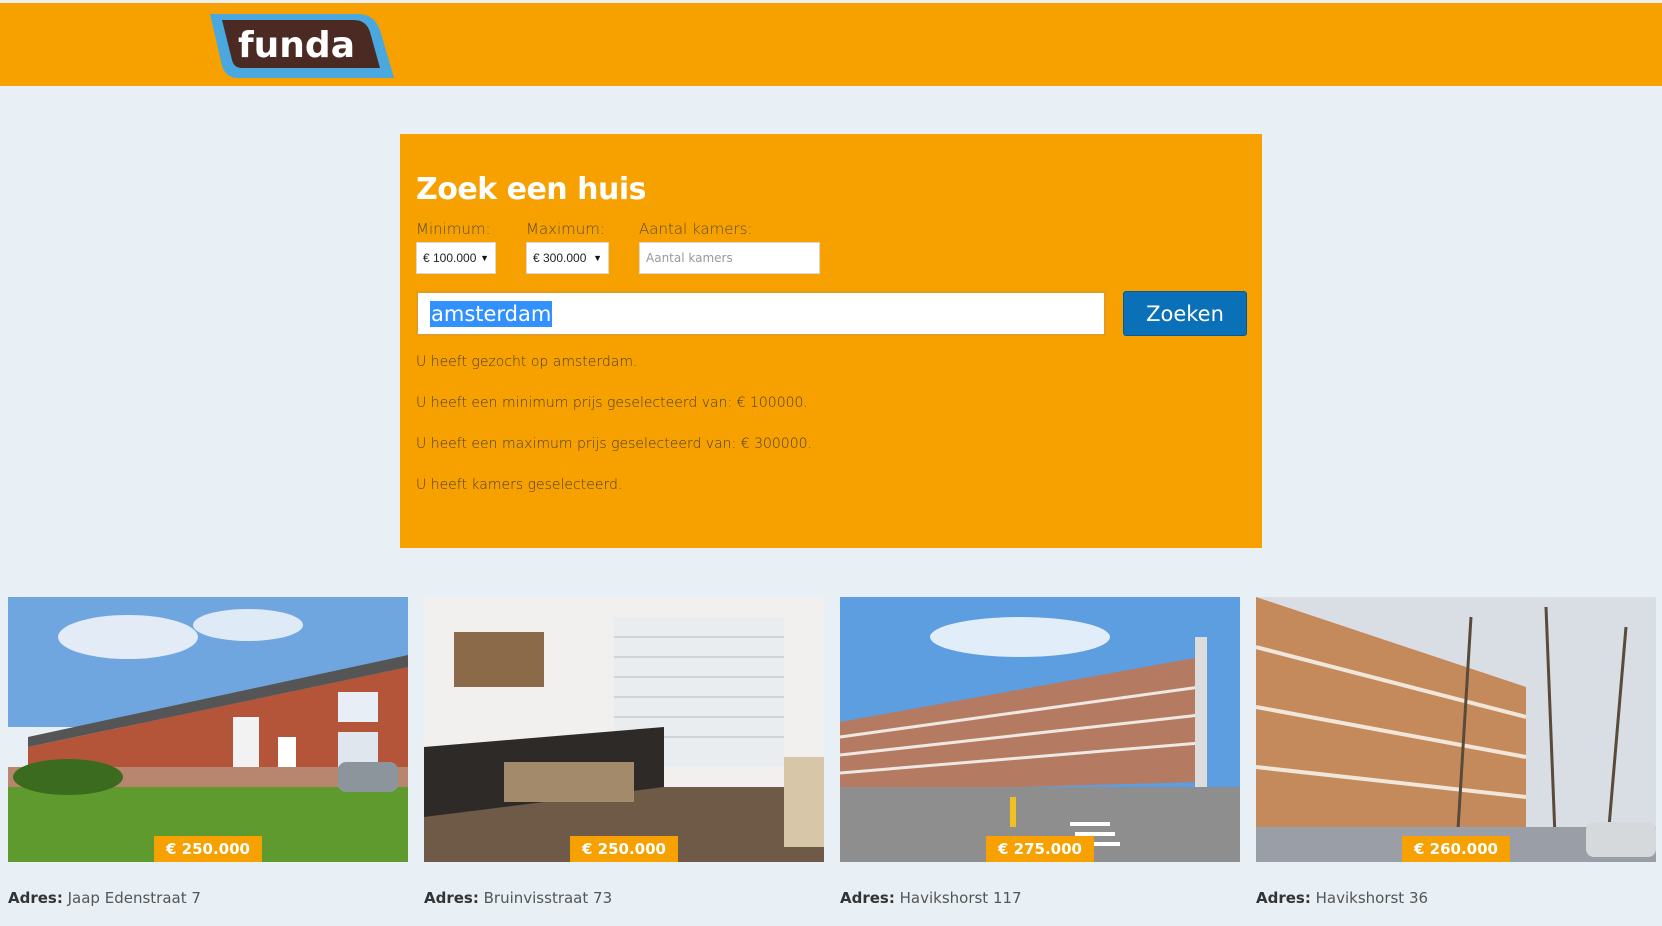  I want to click on site-header: funda, so click(831, 44).